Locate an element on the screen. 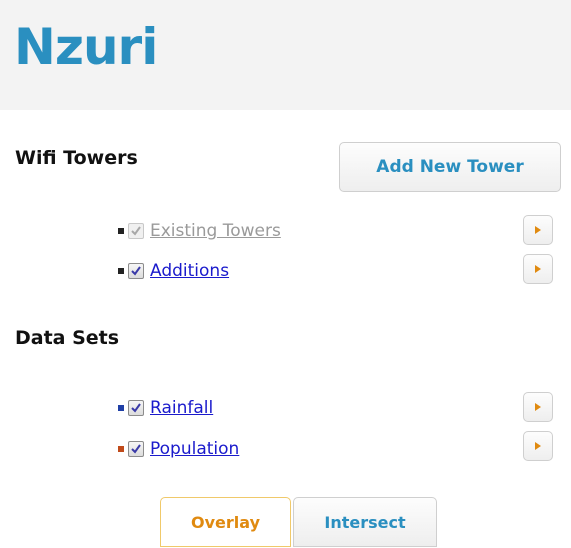 The width and height of the screenshot is (571, 548). rainfall-checkbox is located at coordinates (136, 408).